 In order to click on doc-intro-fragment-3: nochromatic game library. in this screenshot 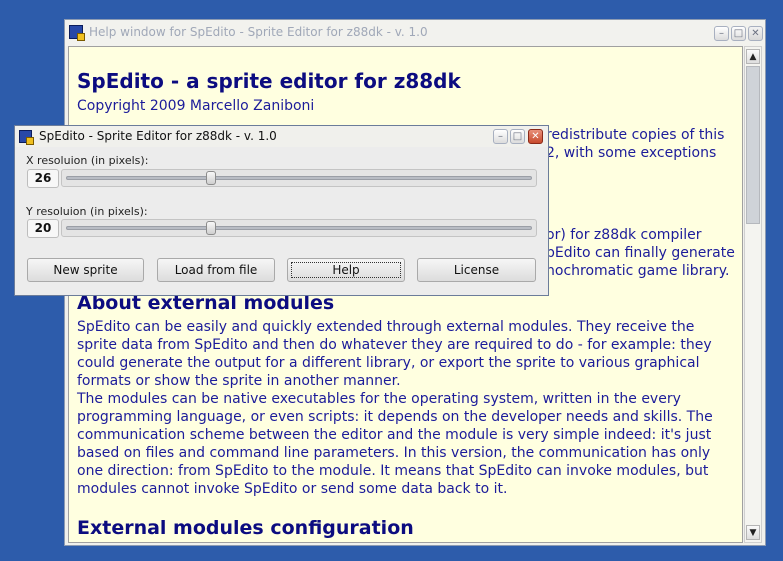, I will do `click(638, 271)`.